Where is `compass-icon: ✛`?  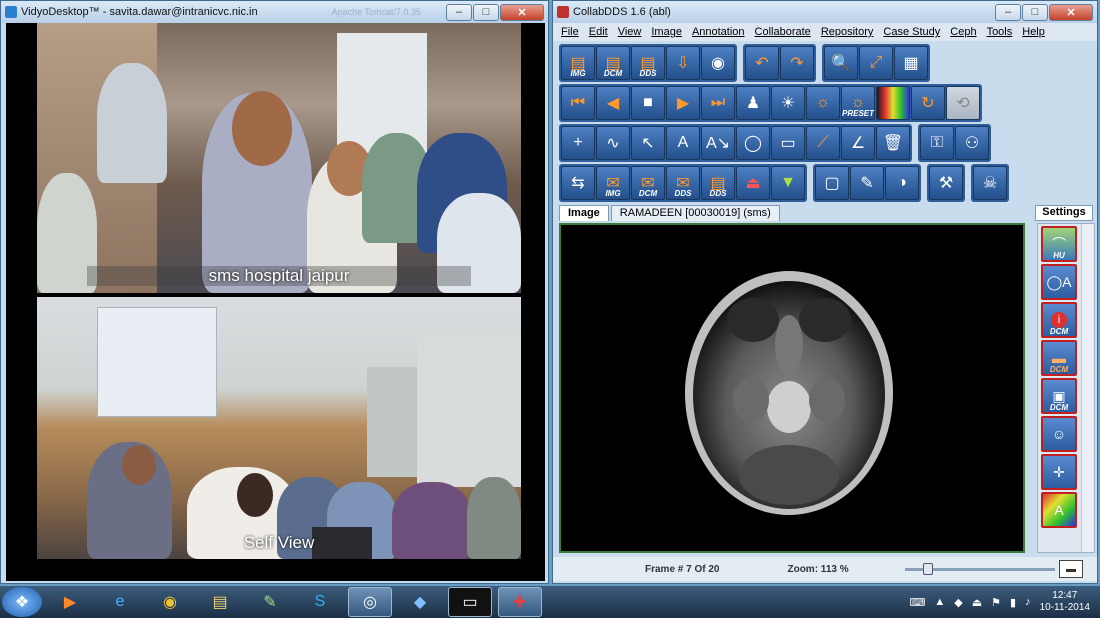 compass-icon: ✛ is located at coordinates (1059, 472).